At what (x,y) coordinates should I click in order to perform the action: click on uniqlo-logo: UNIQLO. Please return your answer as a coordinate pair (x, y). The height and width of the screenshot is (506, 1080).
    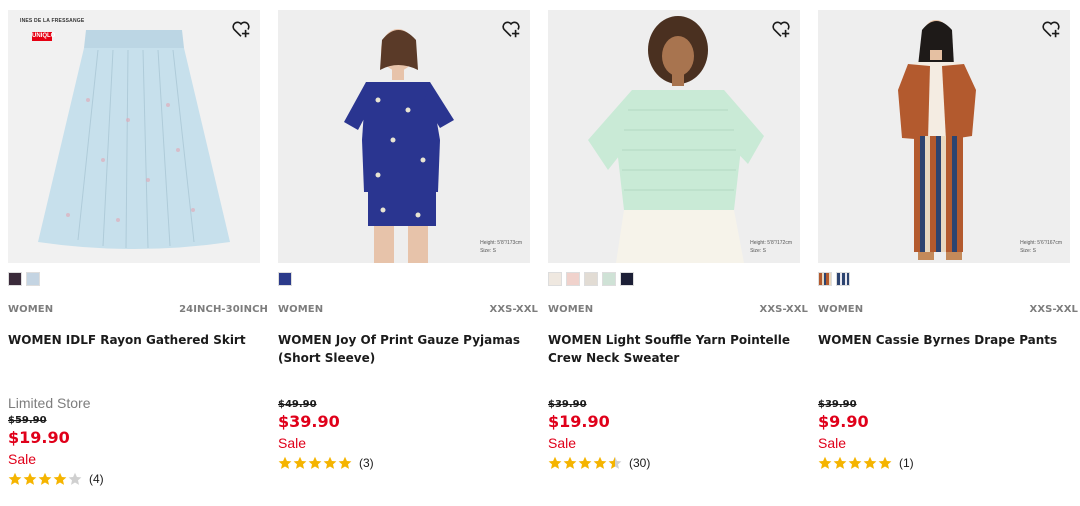
    Looking at the image, I should click on (44, 36).